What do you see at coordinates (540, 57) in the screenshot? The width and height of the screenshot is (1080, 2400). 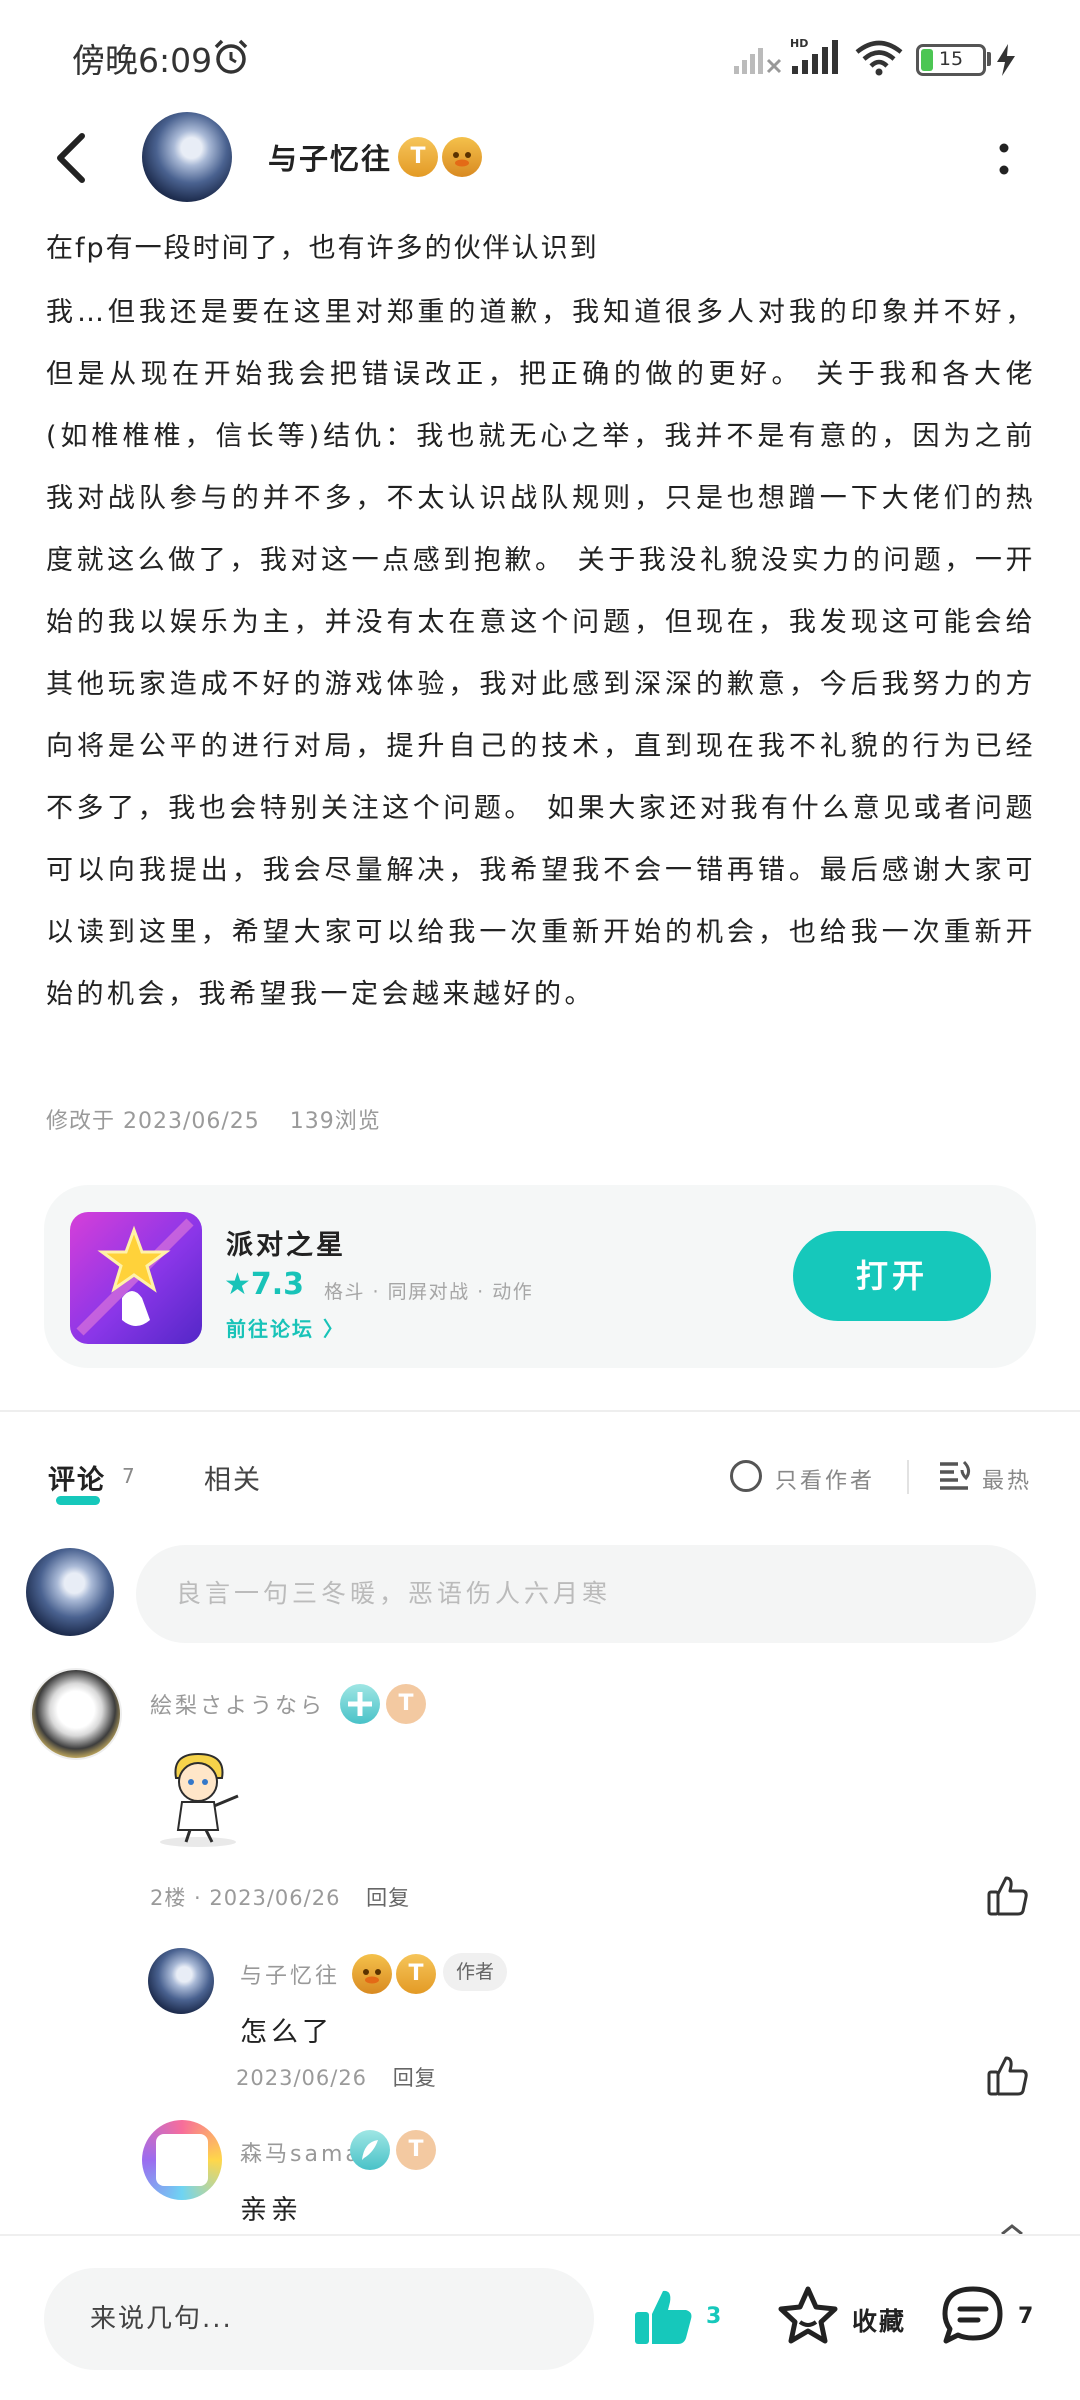 I see `status-bar: 傍晚6:09 HD 15` at bounding box center [540, 57].